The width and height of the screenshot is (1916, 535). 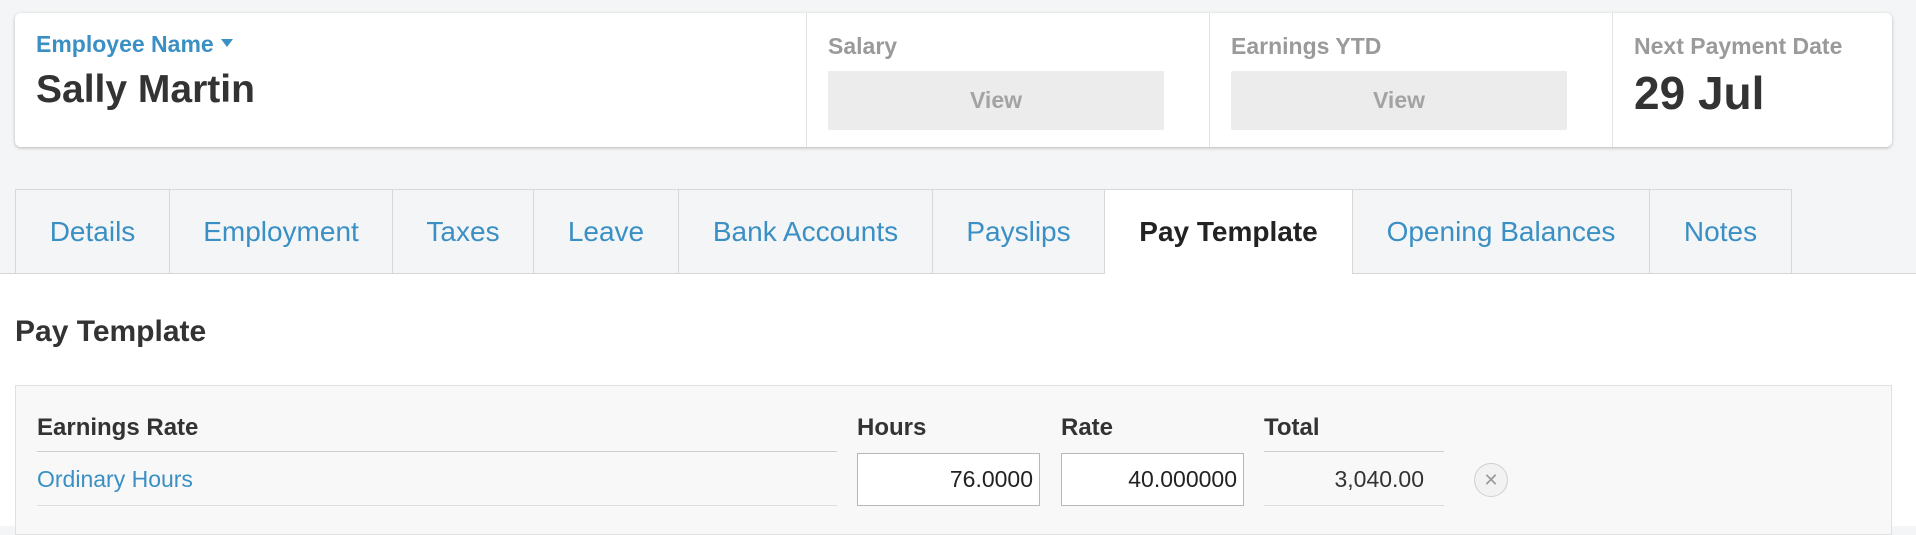 What do you see at coordinates (125, 44) in the screenshot?
I see `employee-name-label: Employee Name` at bounding box center [125, 44].